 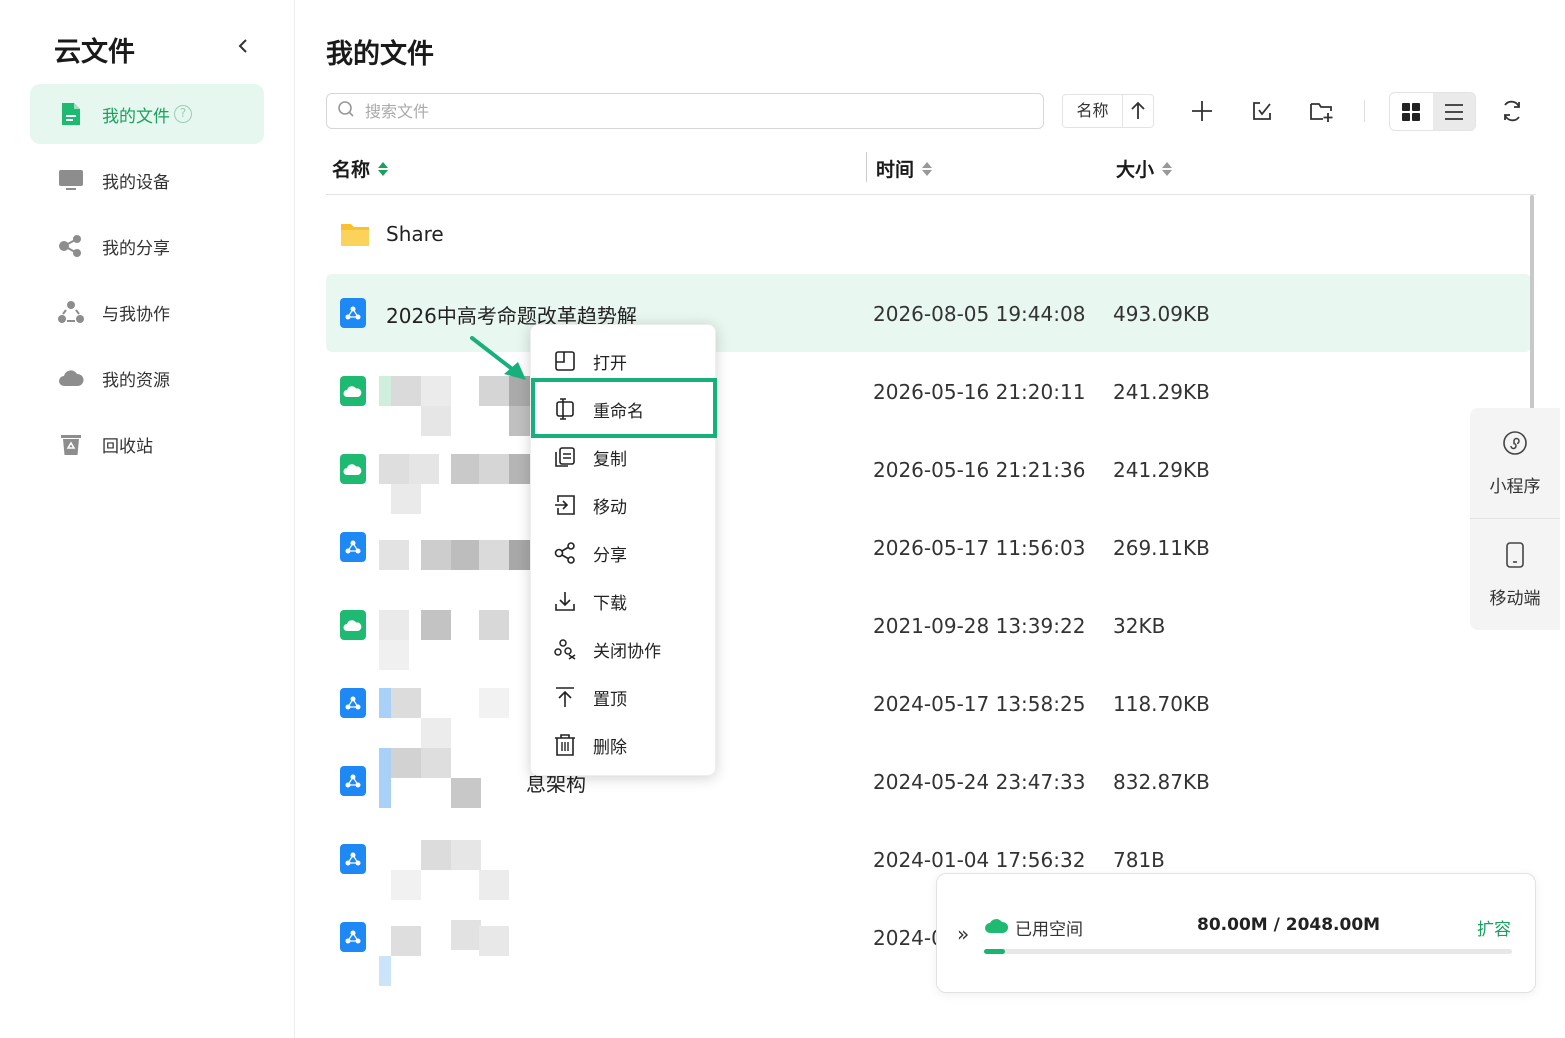 What do you see at coordinates (1515, 463) in the screenshot?
I see `mini-program-button: 小程序` at bounding box center [1515, 463].